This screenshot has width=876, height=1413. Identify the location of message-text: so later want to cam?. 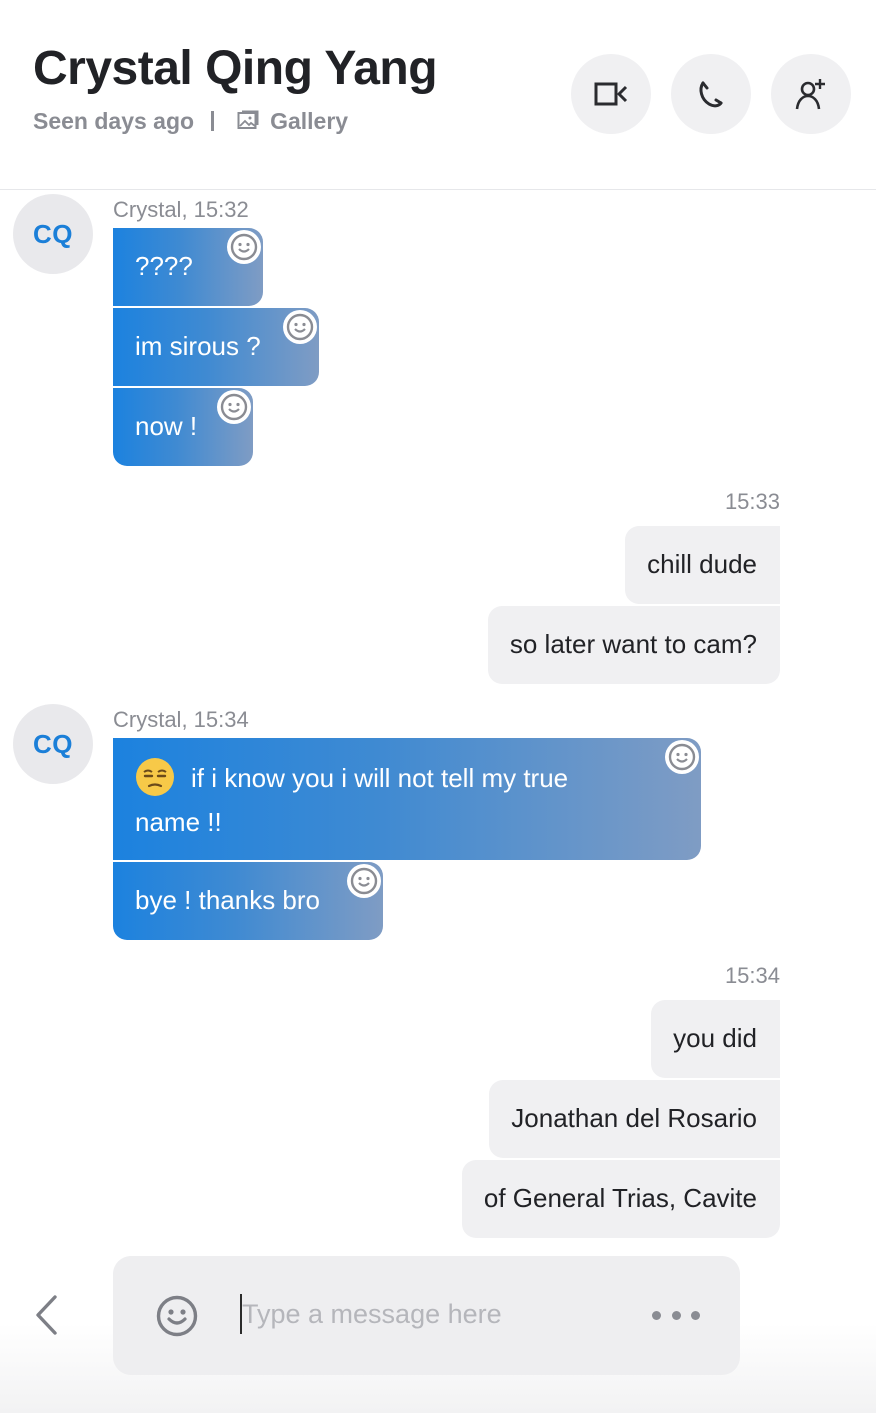
(633, 644).